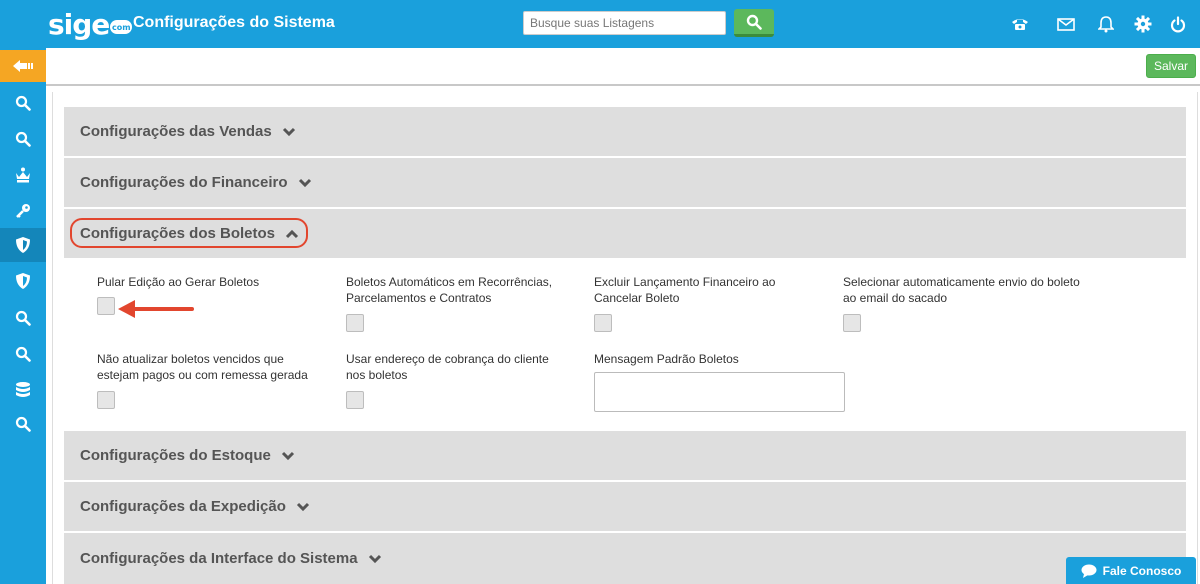 Image resolution: width=1200 pixels, height=584 pixels. I want to click on sidebar-item-shield-active, so click(23, 245).